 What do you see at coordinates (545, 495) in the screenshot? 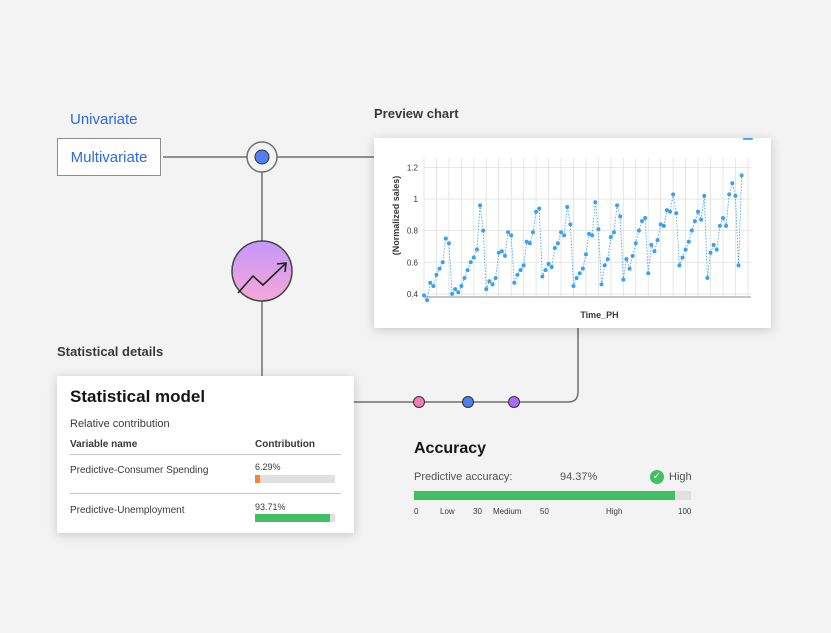
I see `accuracy-bar-fill` at bounding box center [545, 495].